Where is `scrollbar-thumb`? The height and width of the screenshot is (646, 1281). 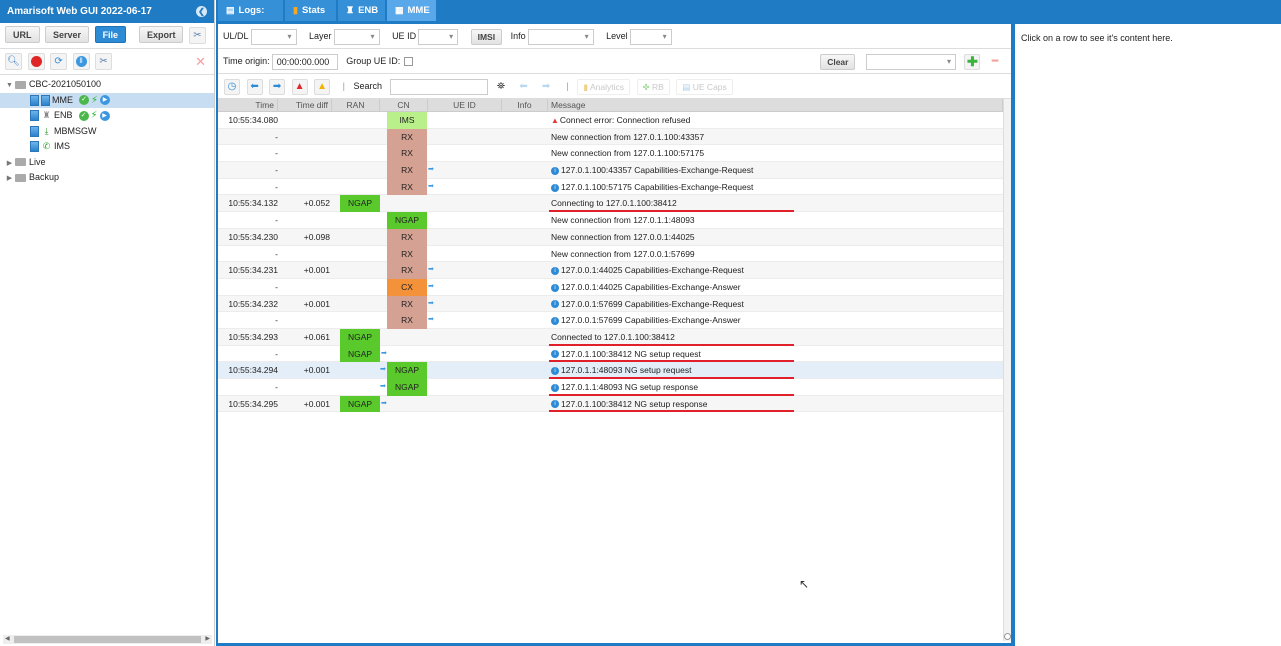 scrollbar-thumb is located at coordinates (107, 639).